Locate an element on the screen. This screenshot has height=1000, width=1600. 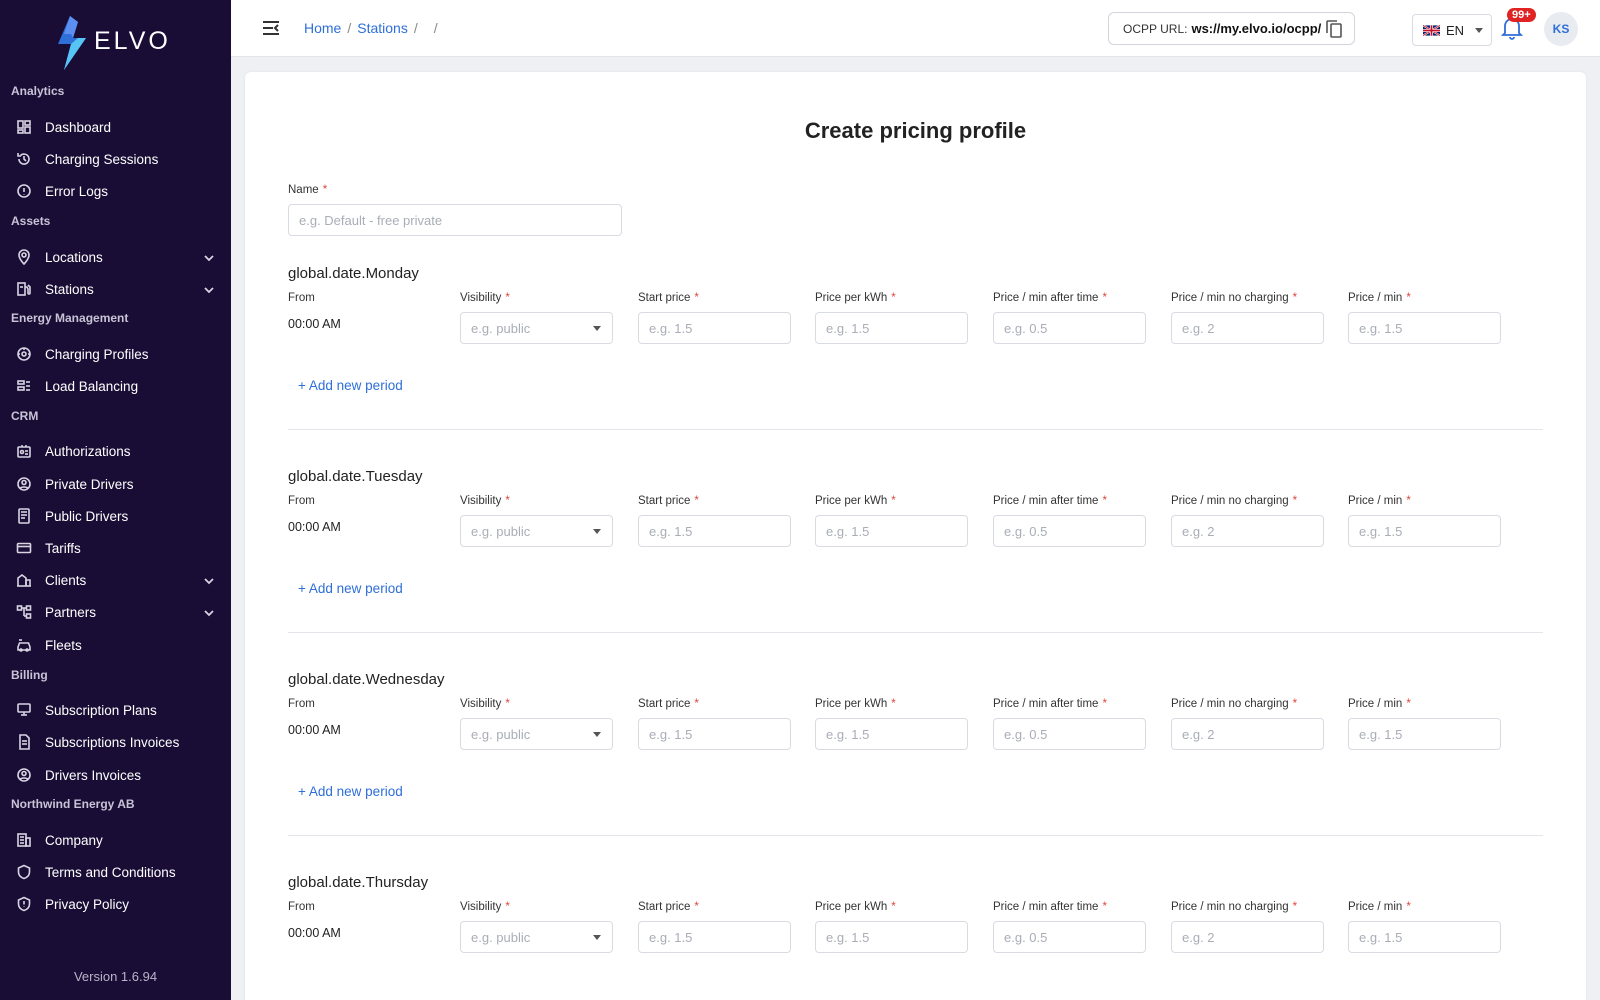
shield-alert-icon is located at coordinates (23, 904).